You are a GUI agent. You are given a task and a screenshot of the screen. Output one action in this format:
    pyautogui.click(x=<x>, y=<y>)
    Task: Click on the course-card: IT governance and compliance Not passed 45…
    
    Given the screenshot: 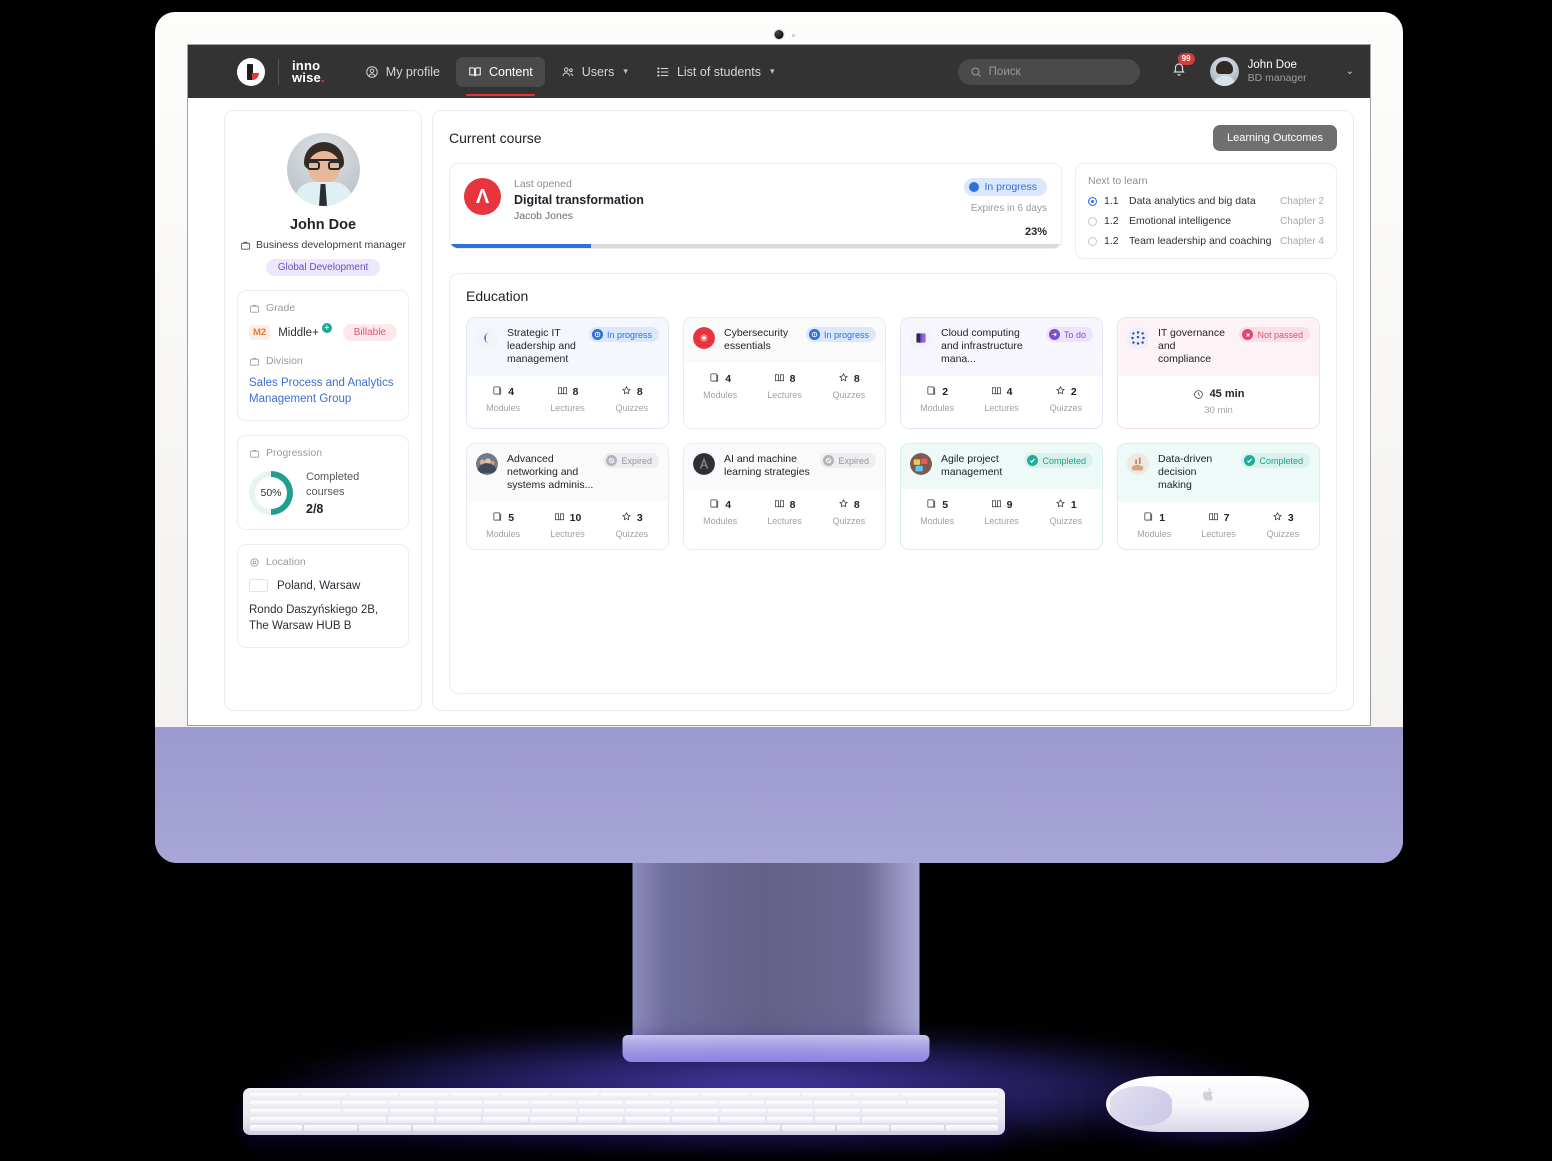 What is the action you would take?
    pyautogui.click(x=1218, y=373)
    